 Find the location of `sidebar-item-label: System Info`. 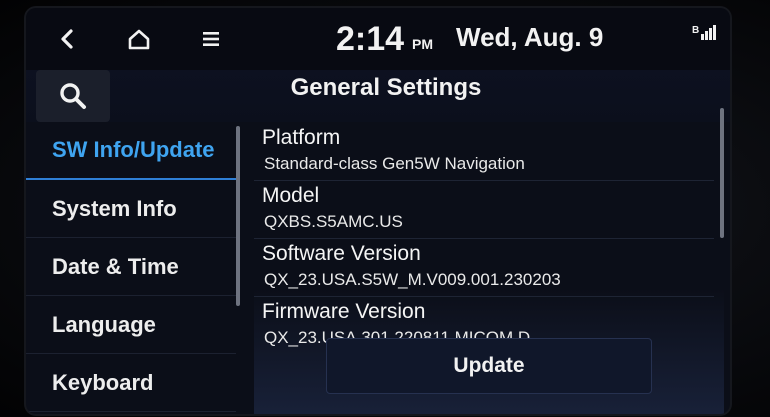

sidebar-item-label: System Info is located at coordinates (114, 208).